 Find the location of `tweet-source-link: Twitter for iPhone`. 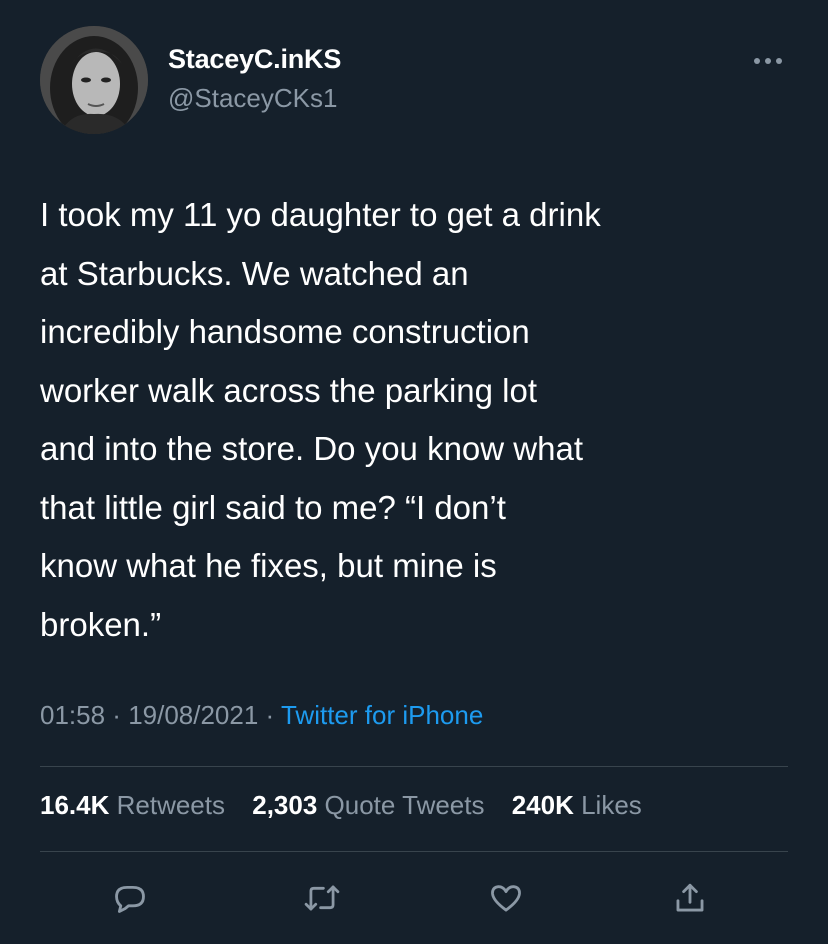

tweet-source-link: Twitter for iPhone is located at coordinates (382, 715).